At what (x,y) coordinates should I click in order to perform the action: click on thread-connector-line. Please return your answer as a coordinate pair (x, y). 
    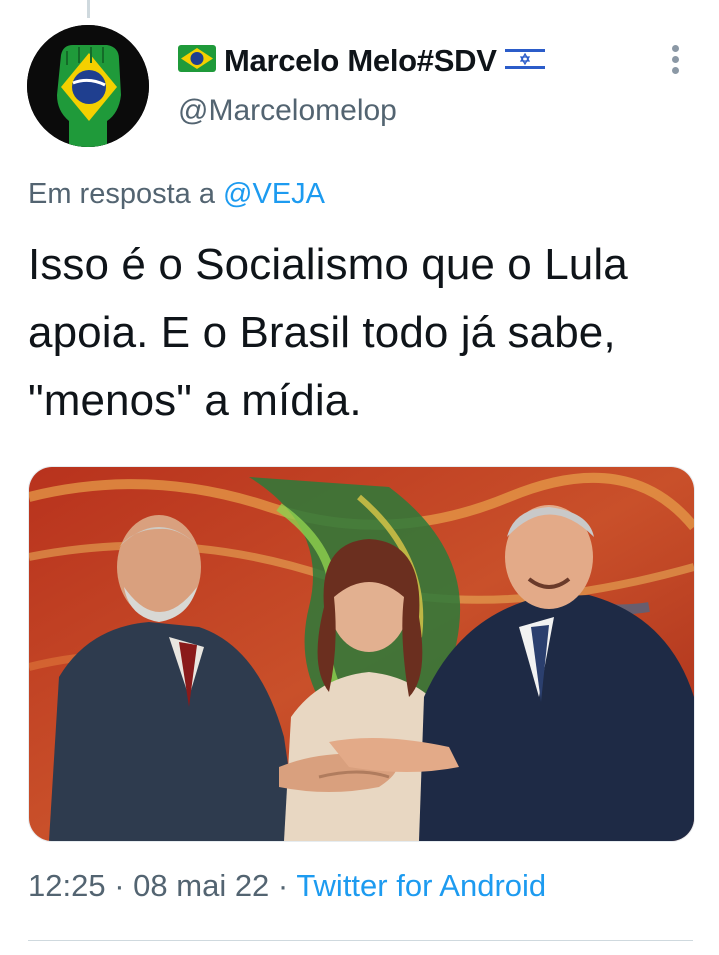
    Looking at the image, I should click on (88, 9).